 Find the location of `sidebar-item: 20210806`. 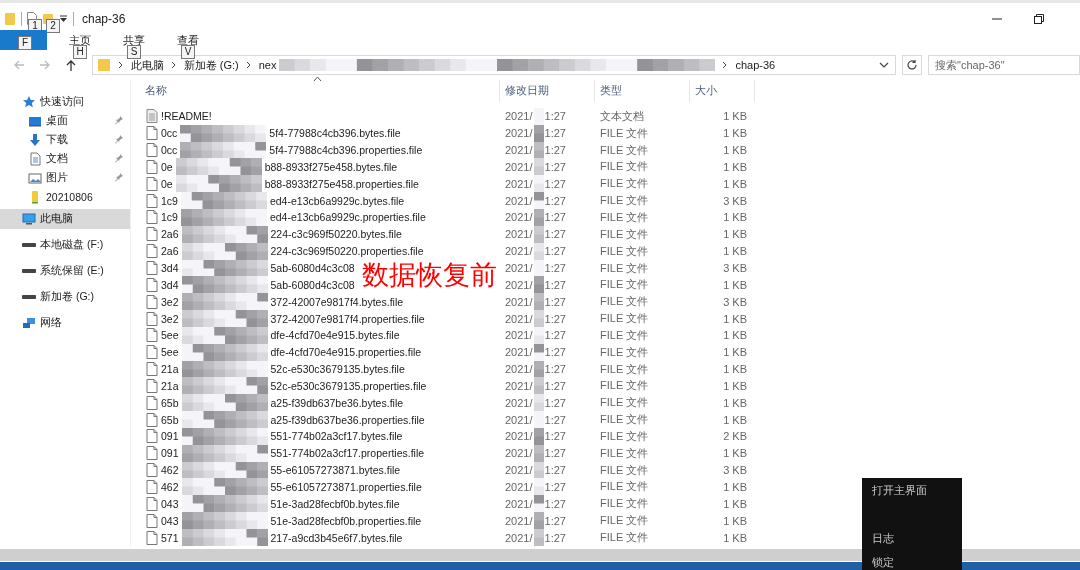

sidebar-item: 20210806 is located at coordinates (65, 196).